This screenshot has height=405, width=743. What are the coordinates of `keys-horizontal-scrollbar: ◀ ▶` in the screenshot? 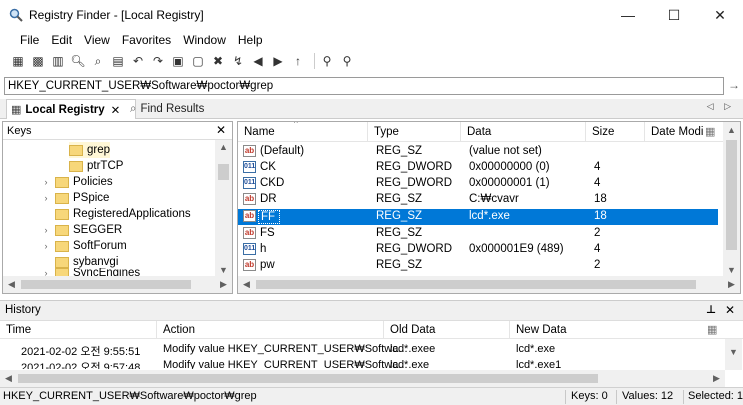 It's located at (117, 284).